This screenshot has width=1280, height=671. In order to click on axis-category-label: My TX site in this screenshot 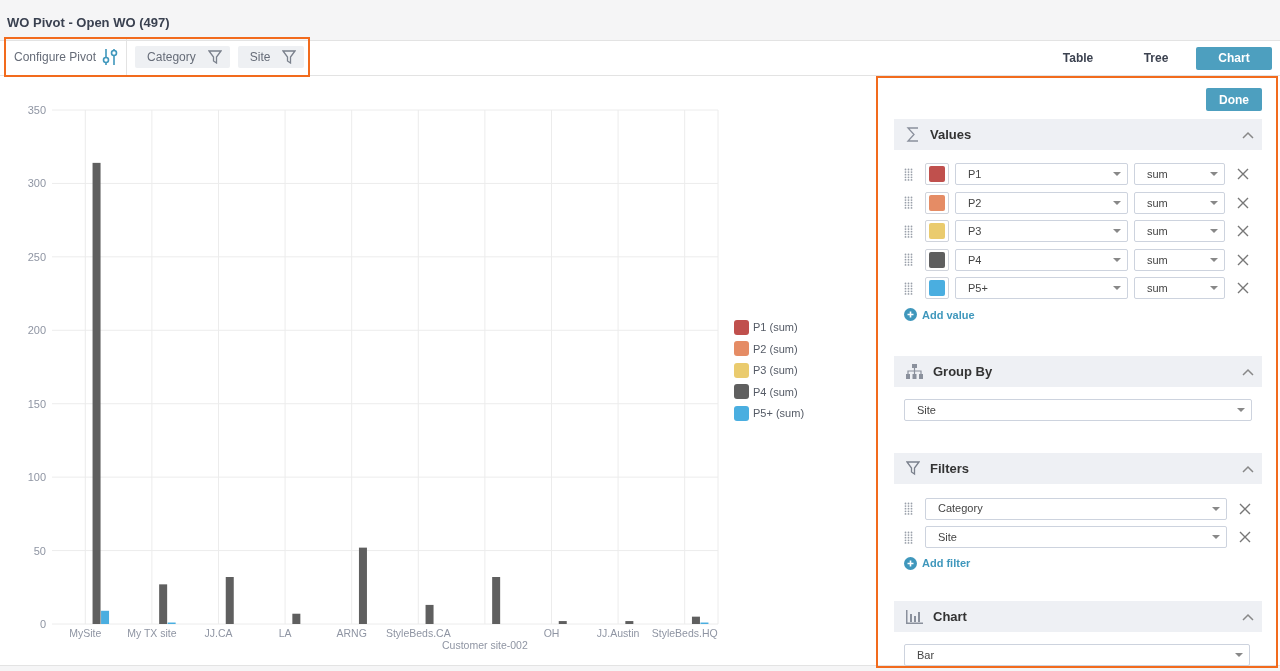, I will do `click(152, 633)`.